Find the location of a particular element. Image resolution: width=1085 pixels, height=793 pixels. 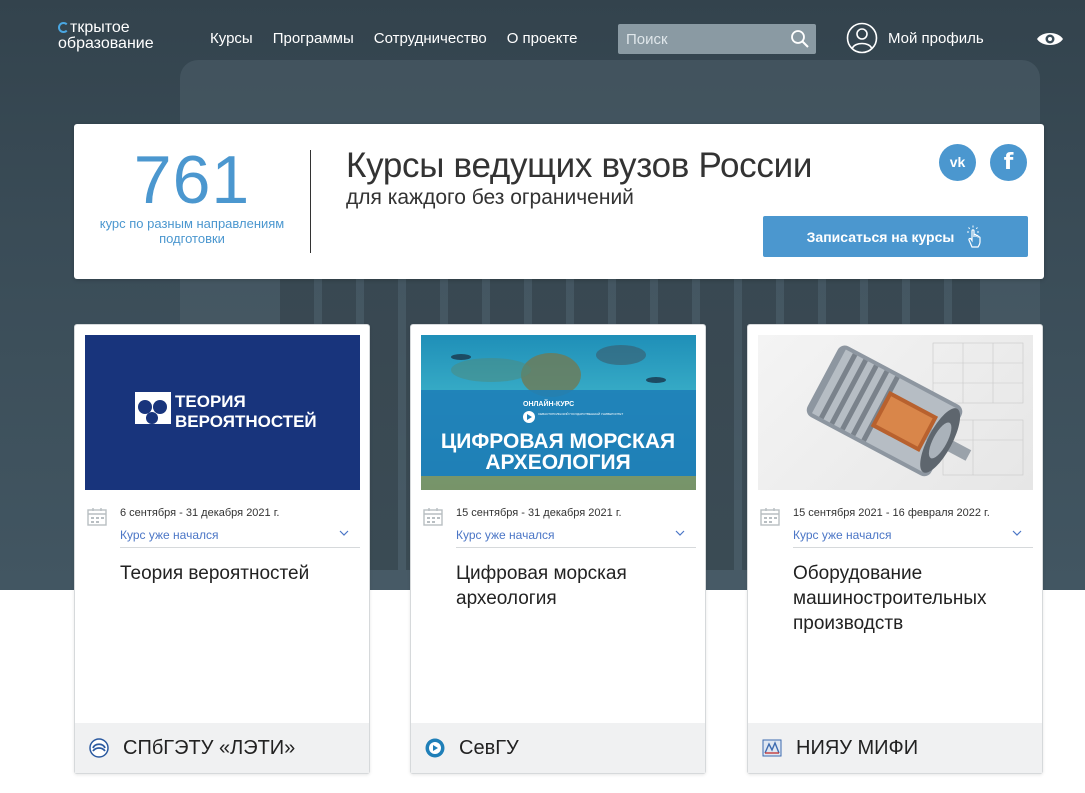

user-avatar-icon is located at coordinates (862, 38).